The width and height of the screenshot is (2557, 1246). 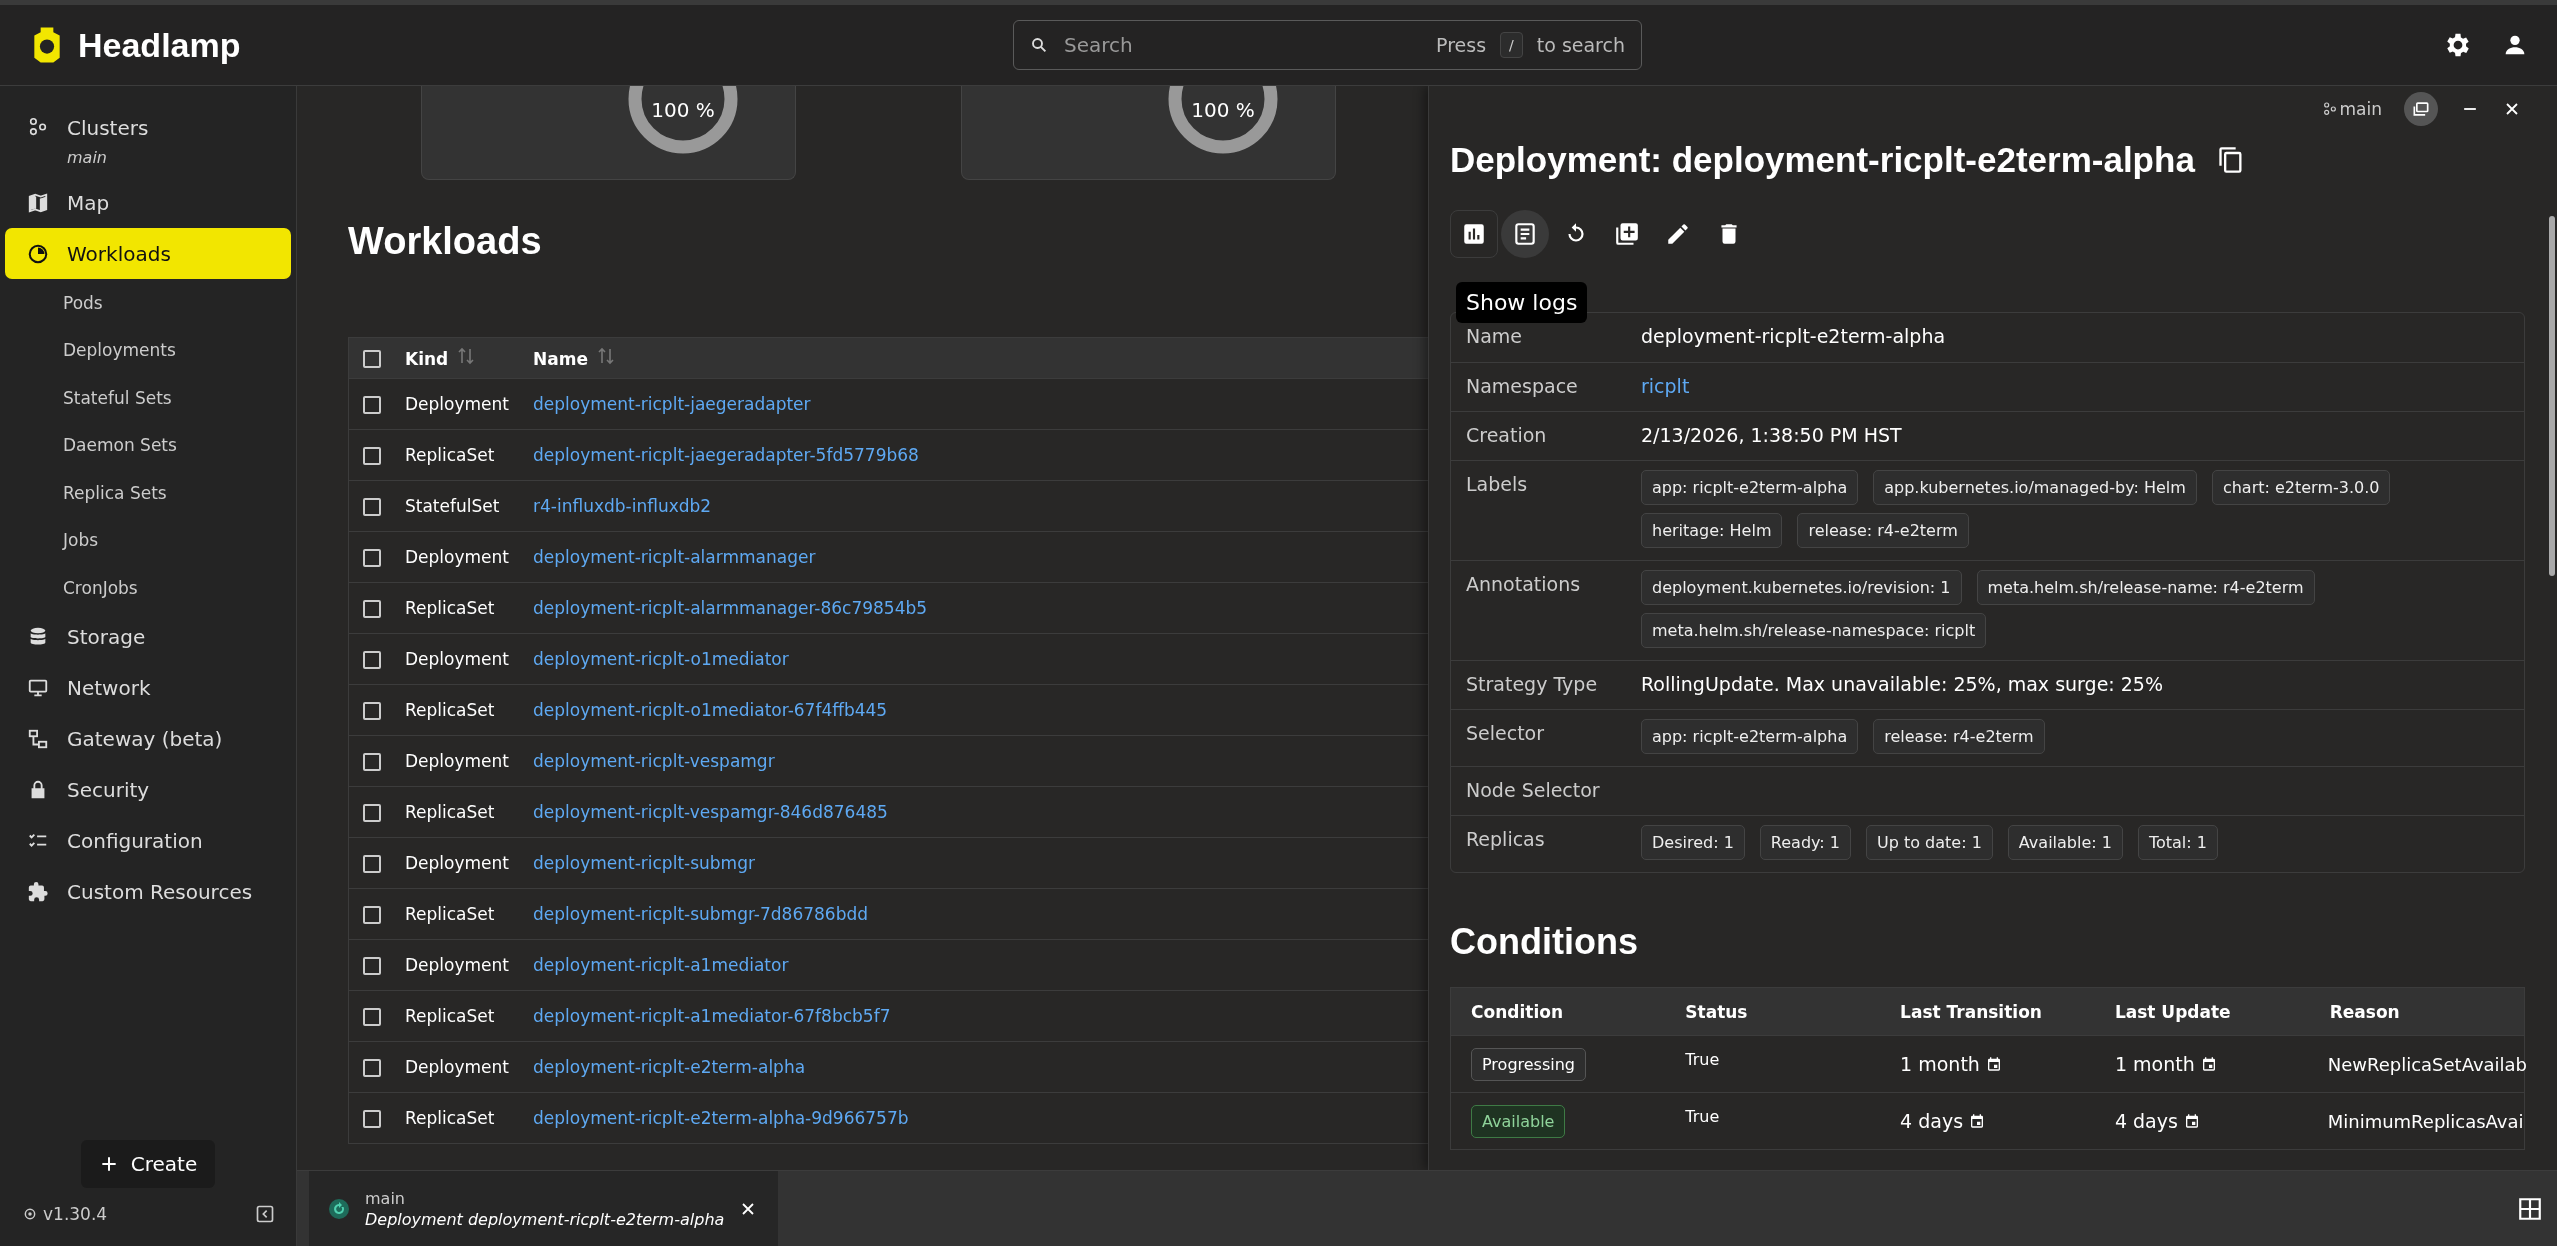 I want to click on resource-link: deployment-ricplt-alarmmanager-86c79854b5, so click(x=730, y=608).